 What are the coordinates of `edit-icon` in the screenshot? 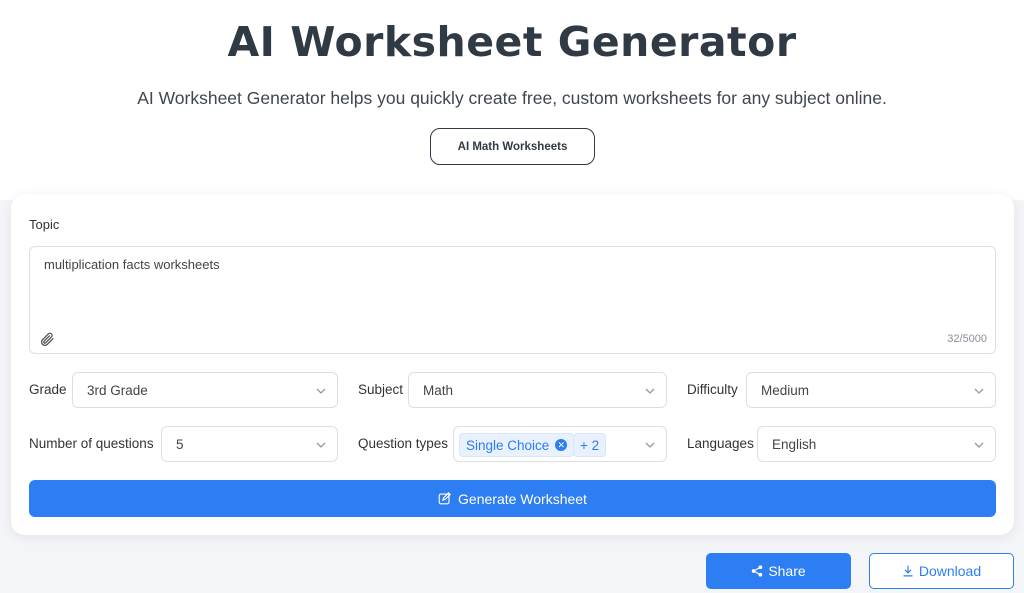 It's located at (445, 498).